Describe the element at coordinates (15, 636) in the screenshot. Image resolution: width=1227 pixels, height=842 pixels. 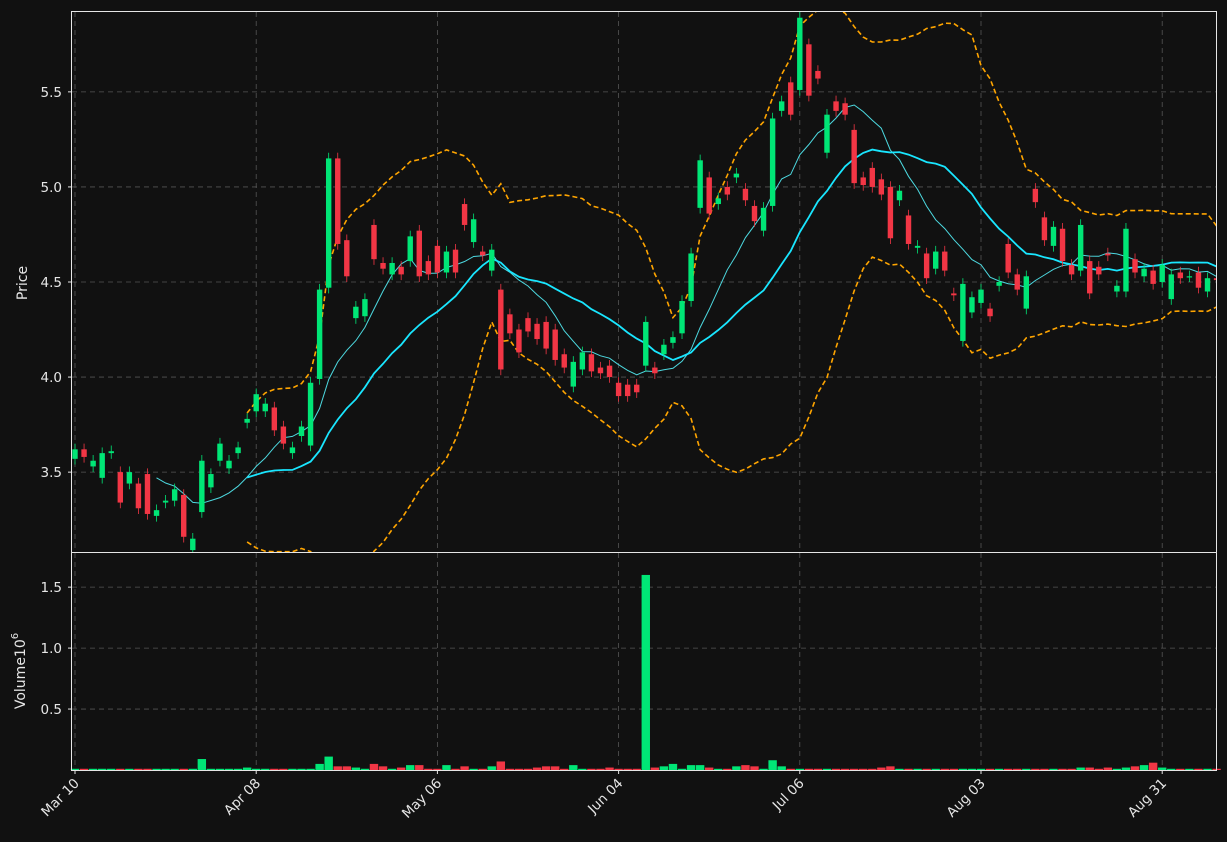
I see `volume-axis-exponent-power: 6` at that location.